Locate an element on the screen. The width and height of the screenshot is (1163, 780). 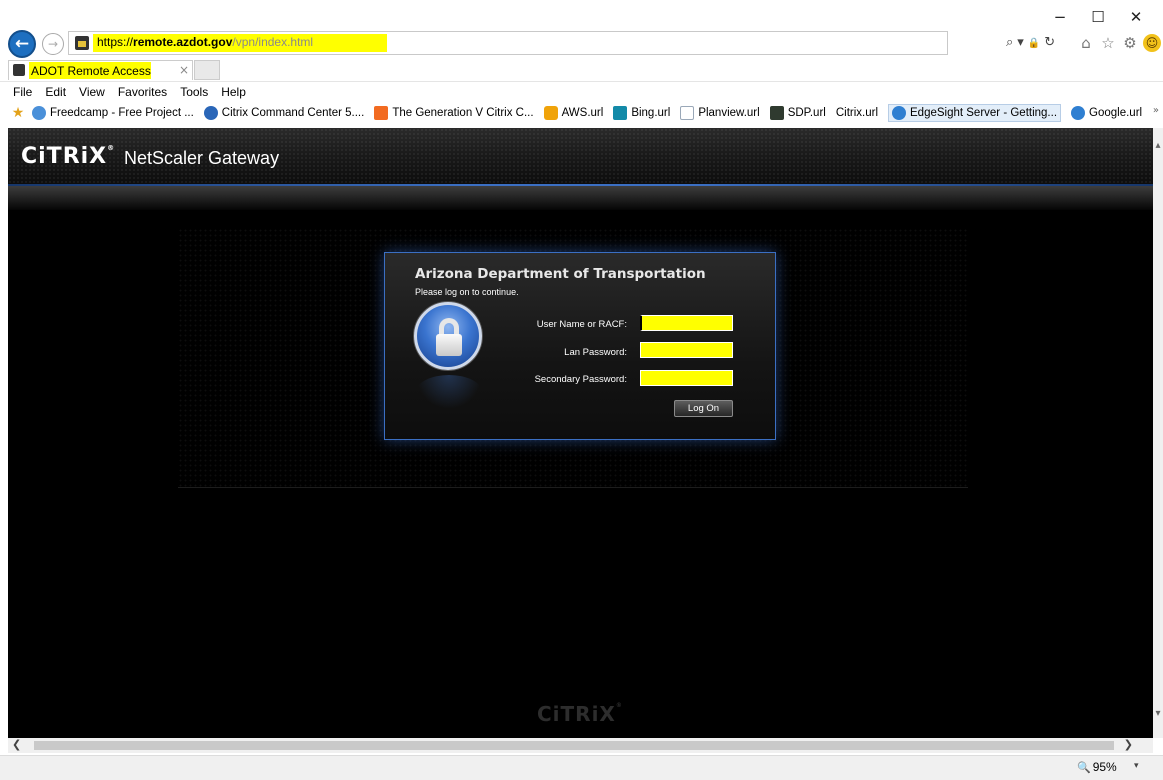
menu-edit: Edit is located at coordinates (55, 92).